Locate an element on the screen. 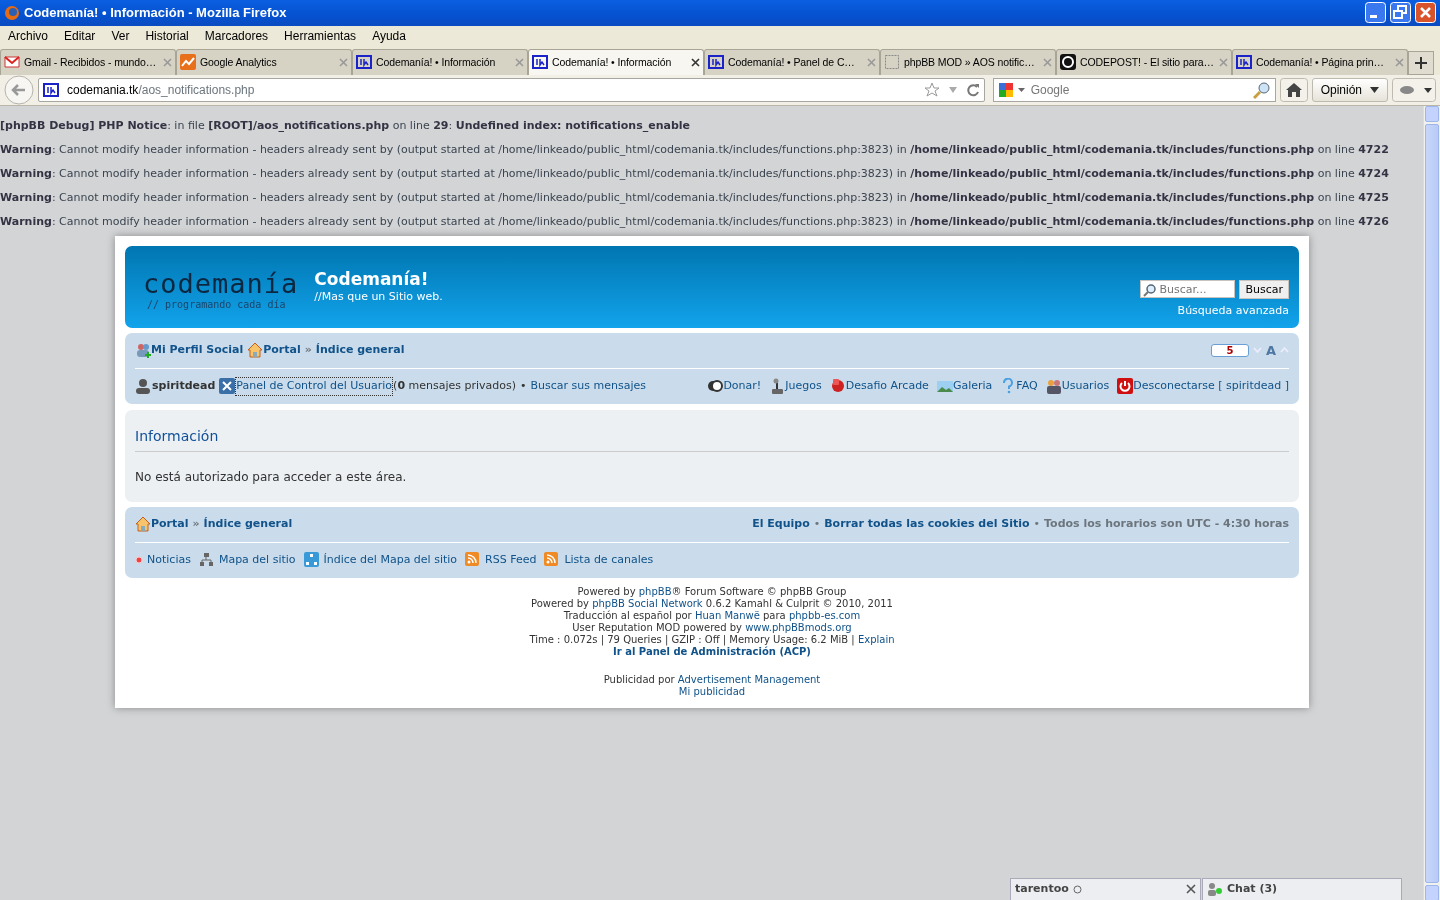  error-message: Warning: Cannot modify header information - headers already sent by (output started at /home/linkeado/public_html/codemania.tk/includes/functions.php:3823) in /home/linkeado/public_html/codemania.tk/includes/functions.php on line 4725 is located at coordinates (695, 197).